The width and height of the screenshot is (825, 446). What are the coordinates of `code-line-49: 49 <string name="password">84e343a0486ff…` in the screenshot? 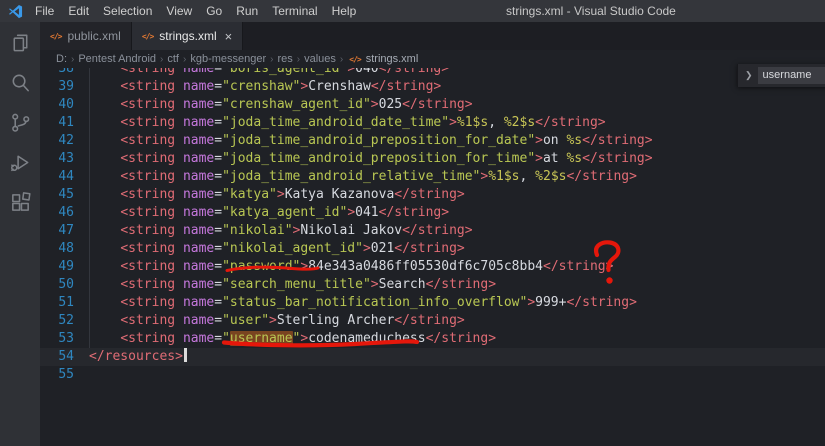 It's located at (432, 267).